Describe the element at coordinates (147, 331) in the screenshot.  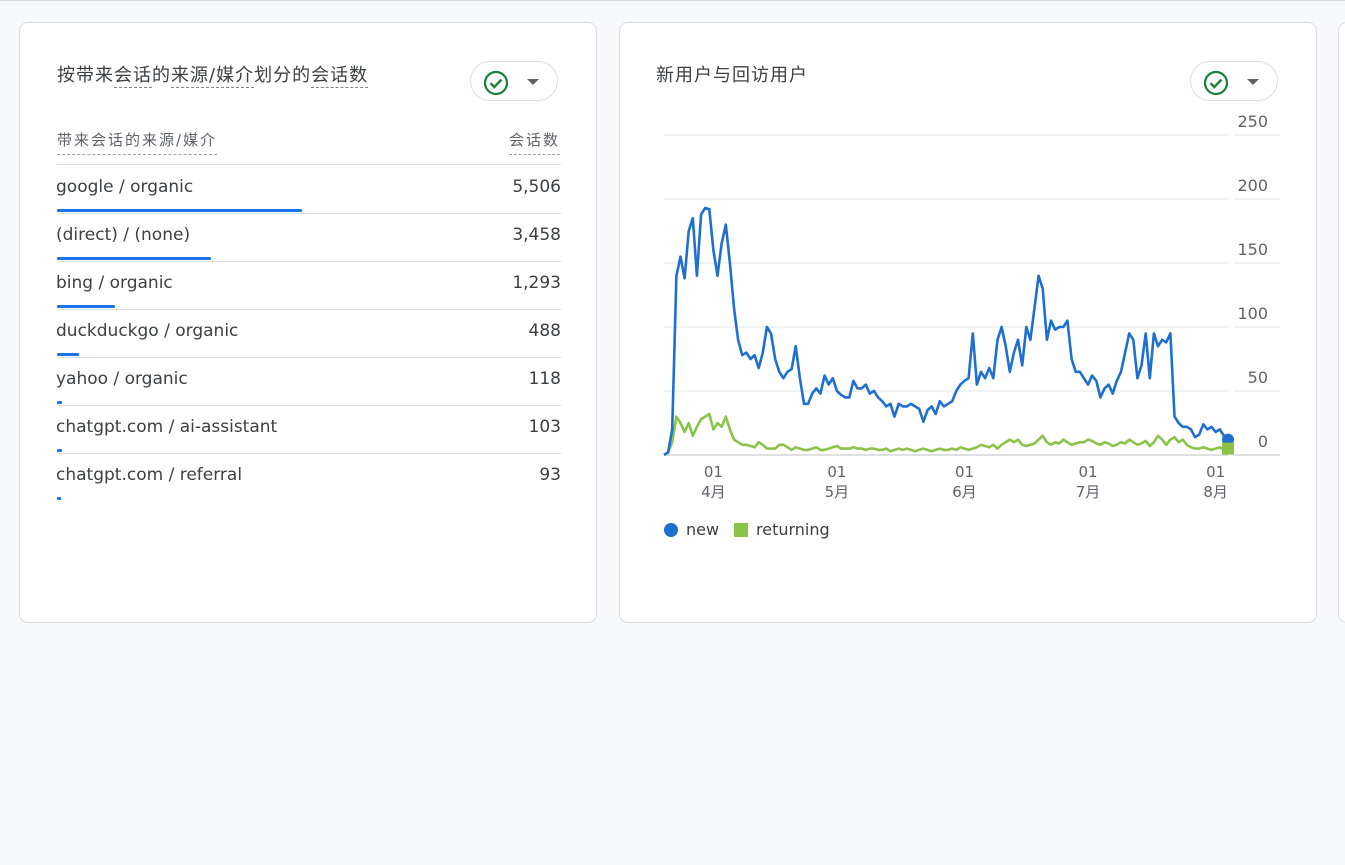
I see `row-label: duckduckgo / organic` at that location.